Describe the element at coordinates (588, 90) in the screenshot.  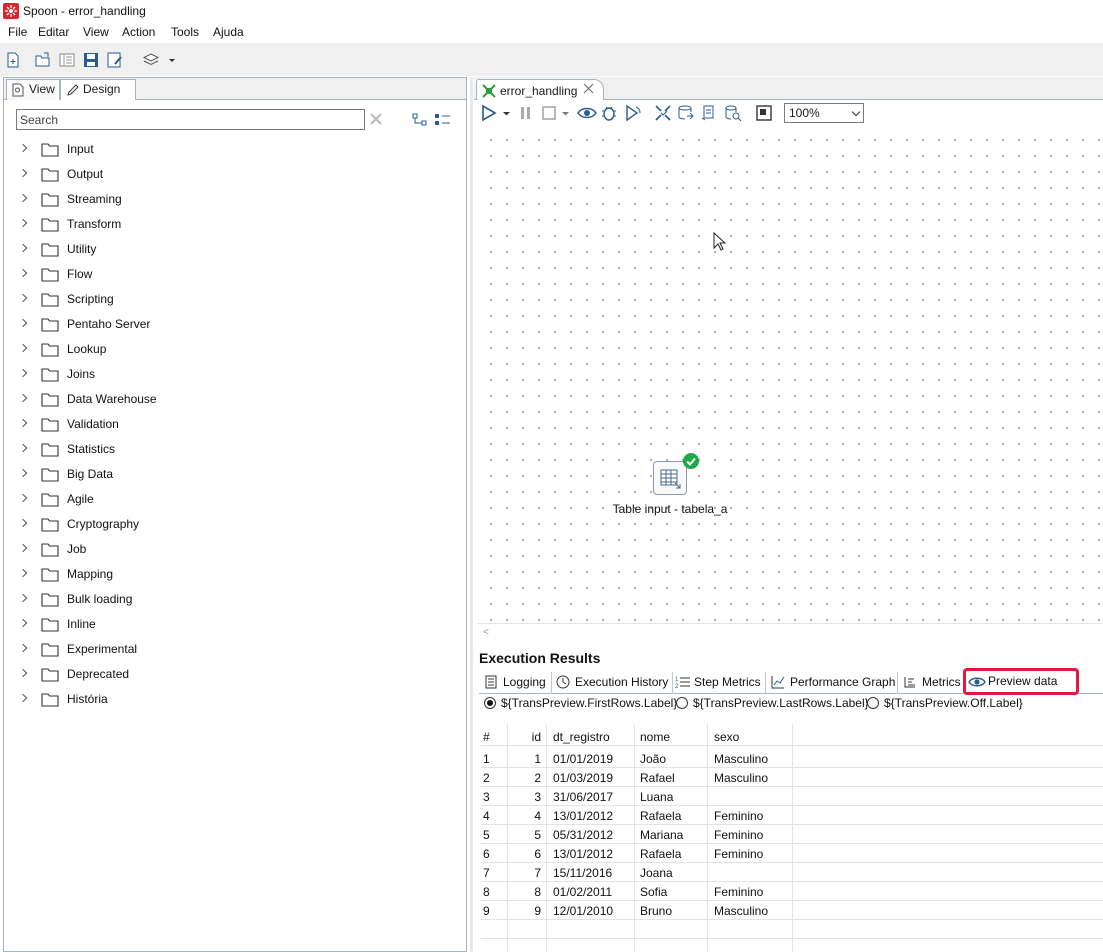
I see `close-tab-icon` at that location.